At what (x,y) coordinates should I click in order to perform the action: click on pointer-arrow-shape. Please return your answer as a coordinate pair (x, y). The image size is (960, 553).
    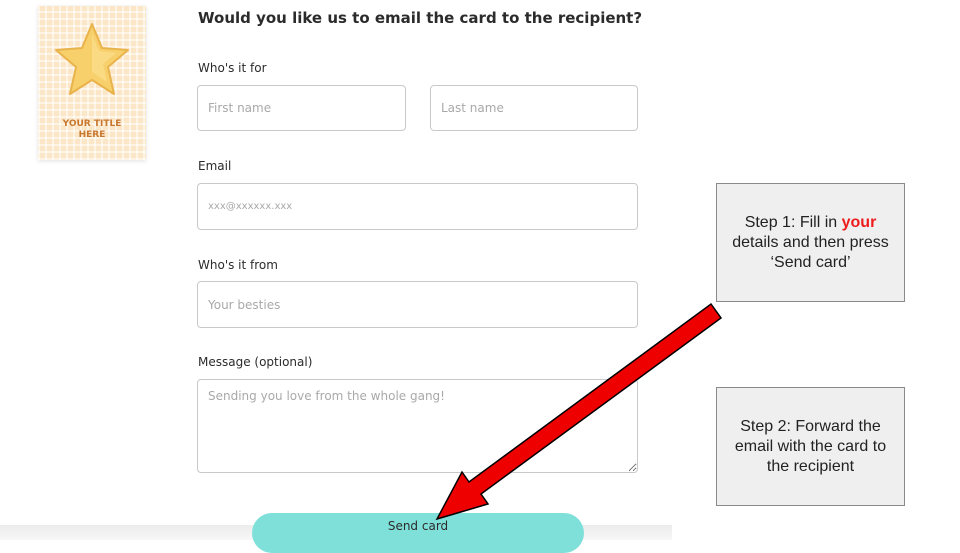
    Looking at the image, I should click on (579, 411).